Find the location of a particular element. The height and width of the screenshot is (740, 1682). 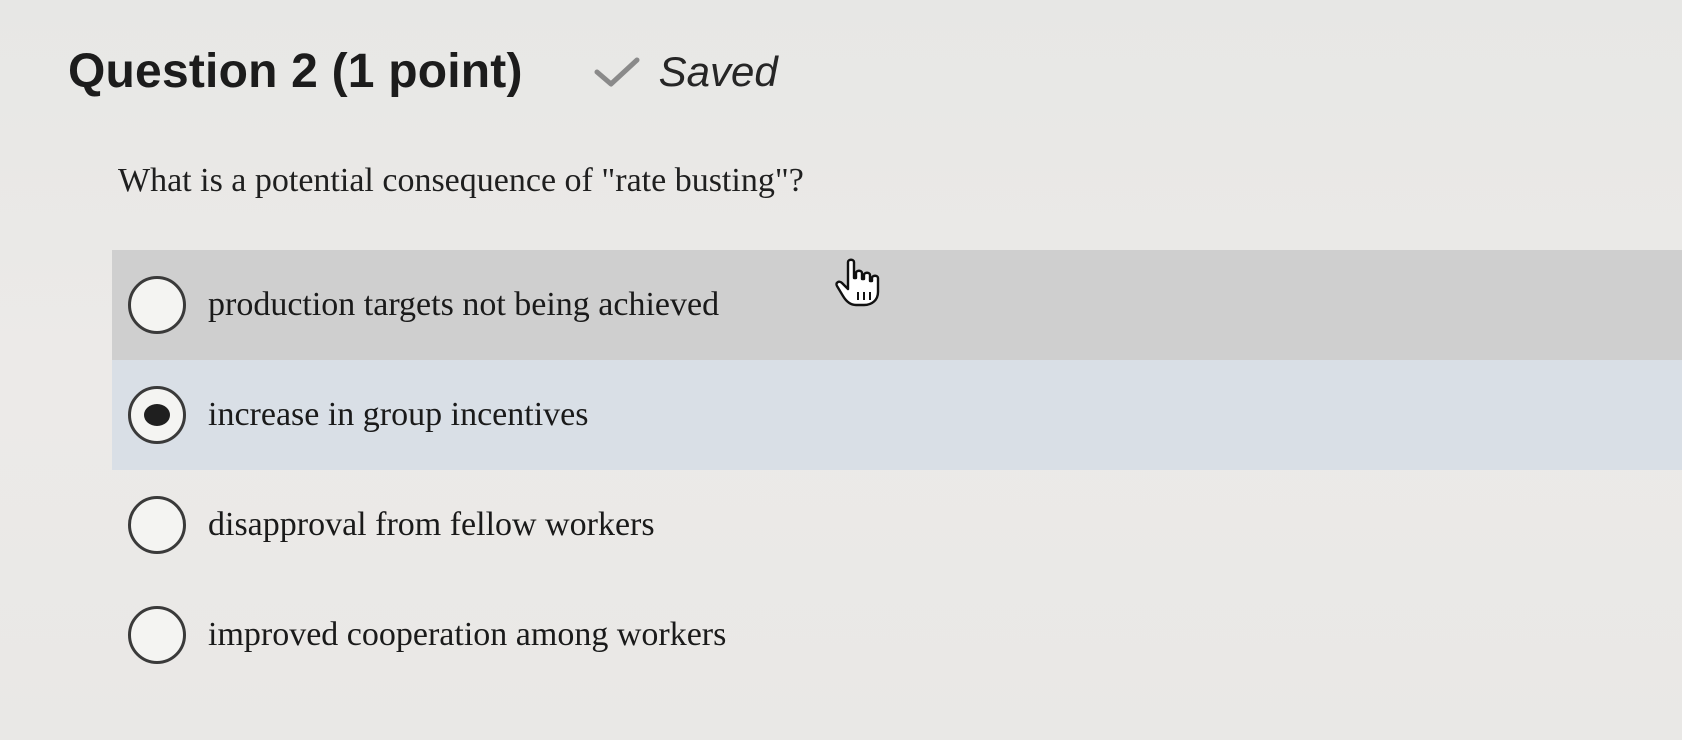

radio-dot-icon is located at coordinates (157, 415).